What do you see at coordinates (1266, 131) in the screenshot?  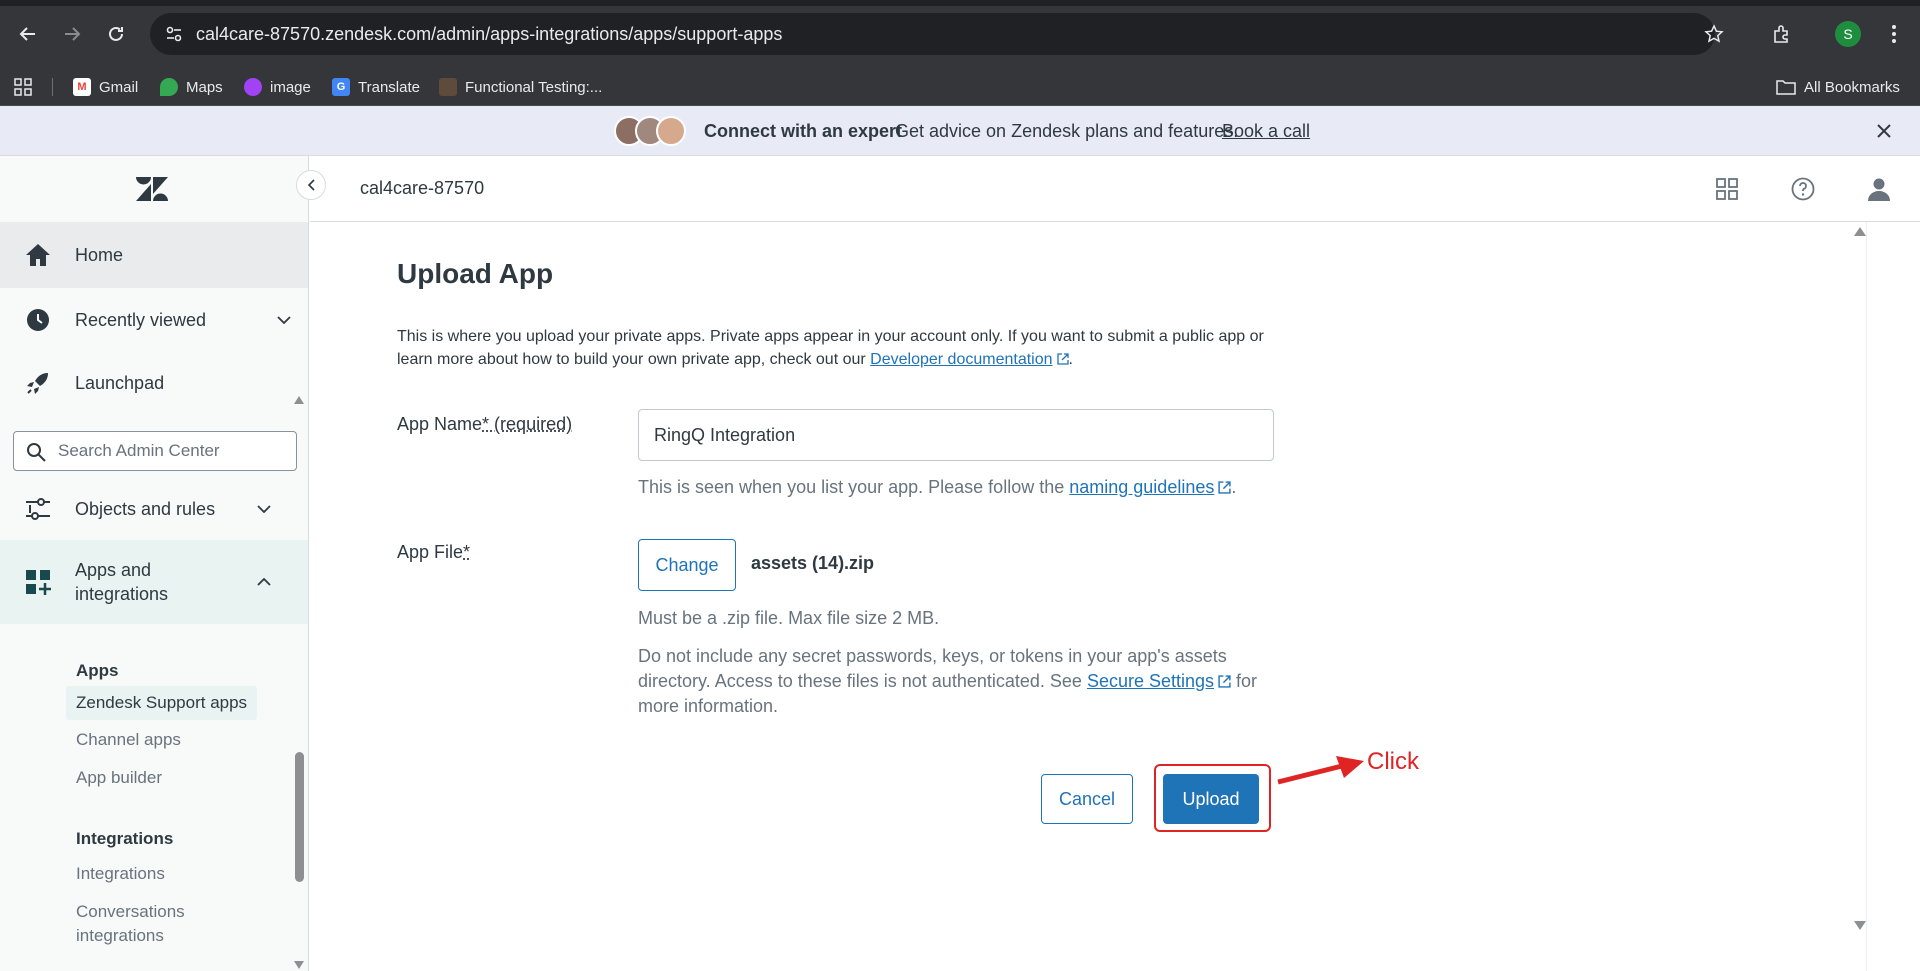 I see `book-a-call-link: Book a call` at bounding box center [1266, 131].